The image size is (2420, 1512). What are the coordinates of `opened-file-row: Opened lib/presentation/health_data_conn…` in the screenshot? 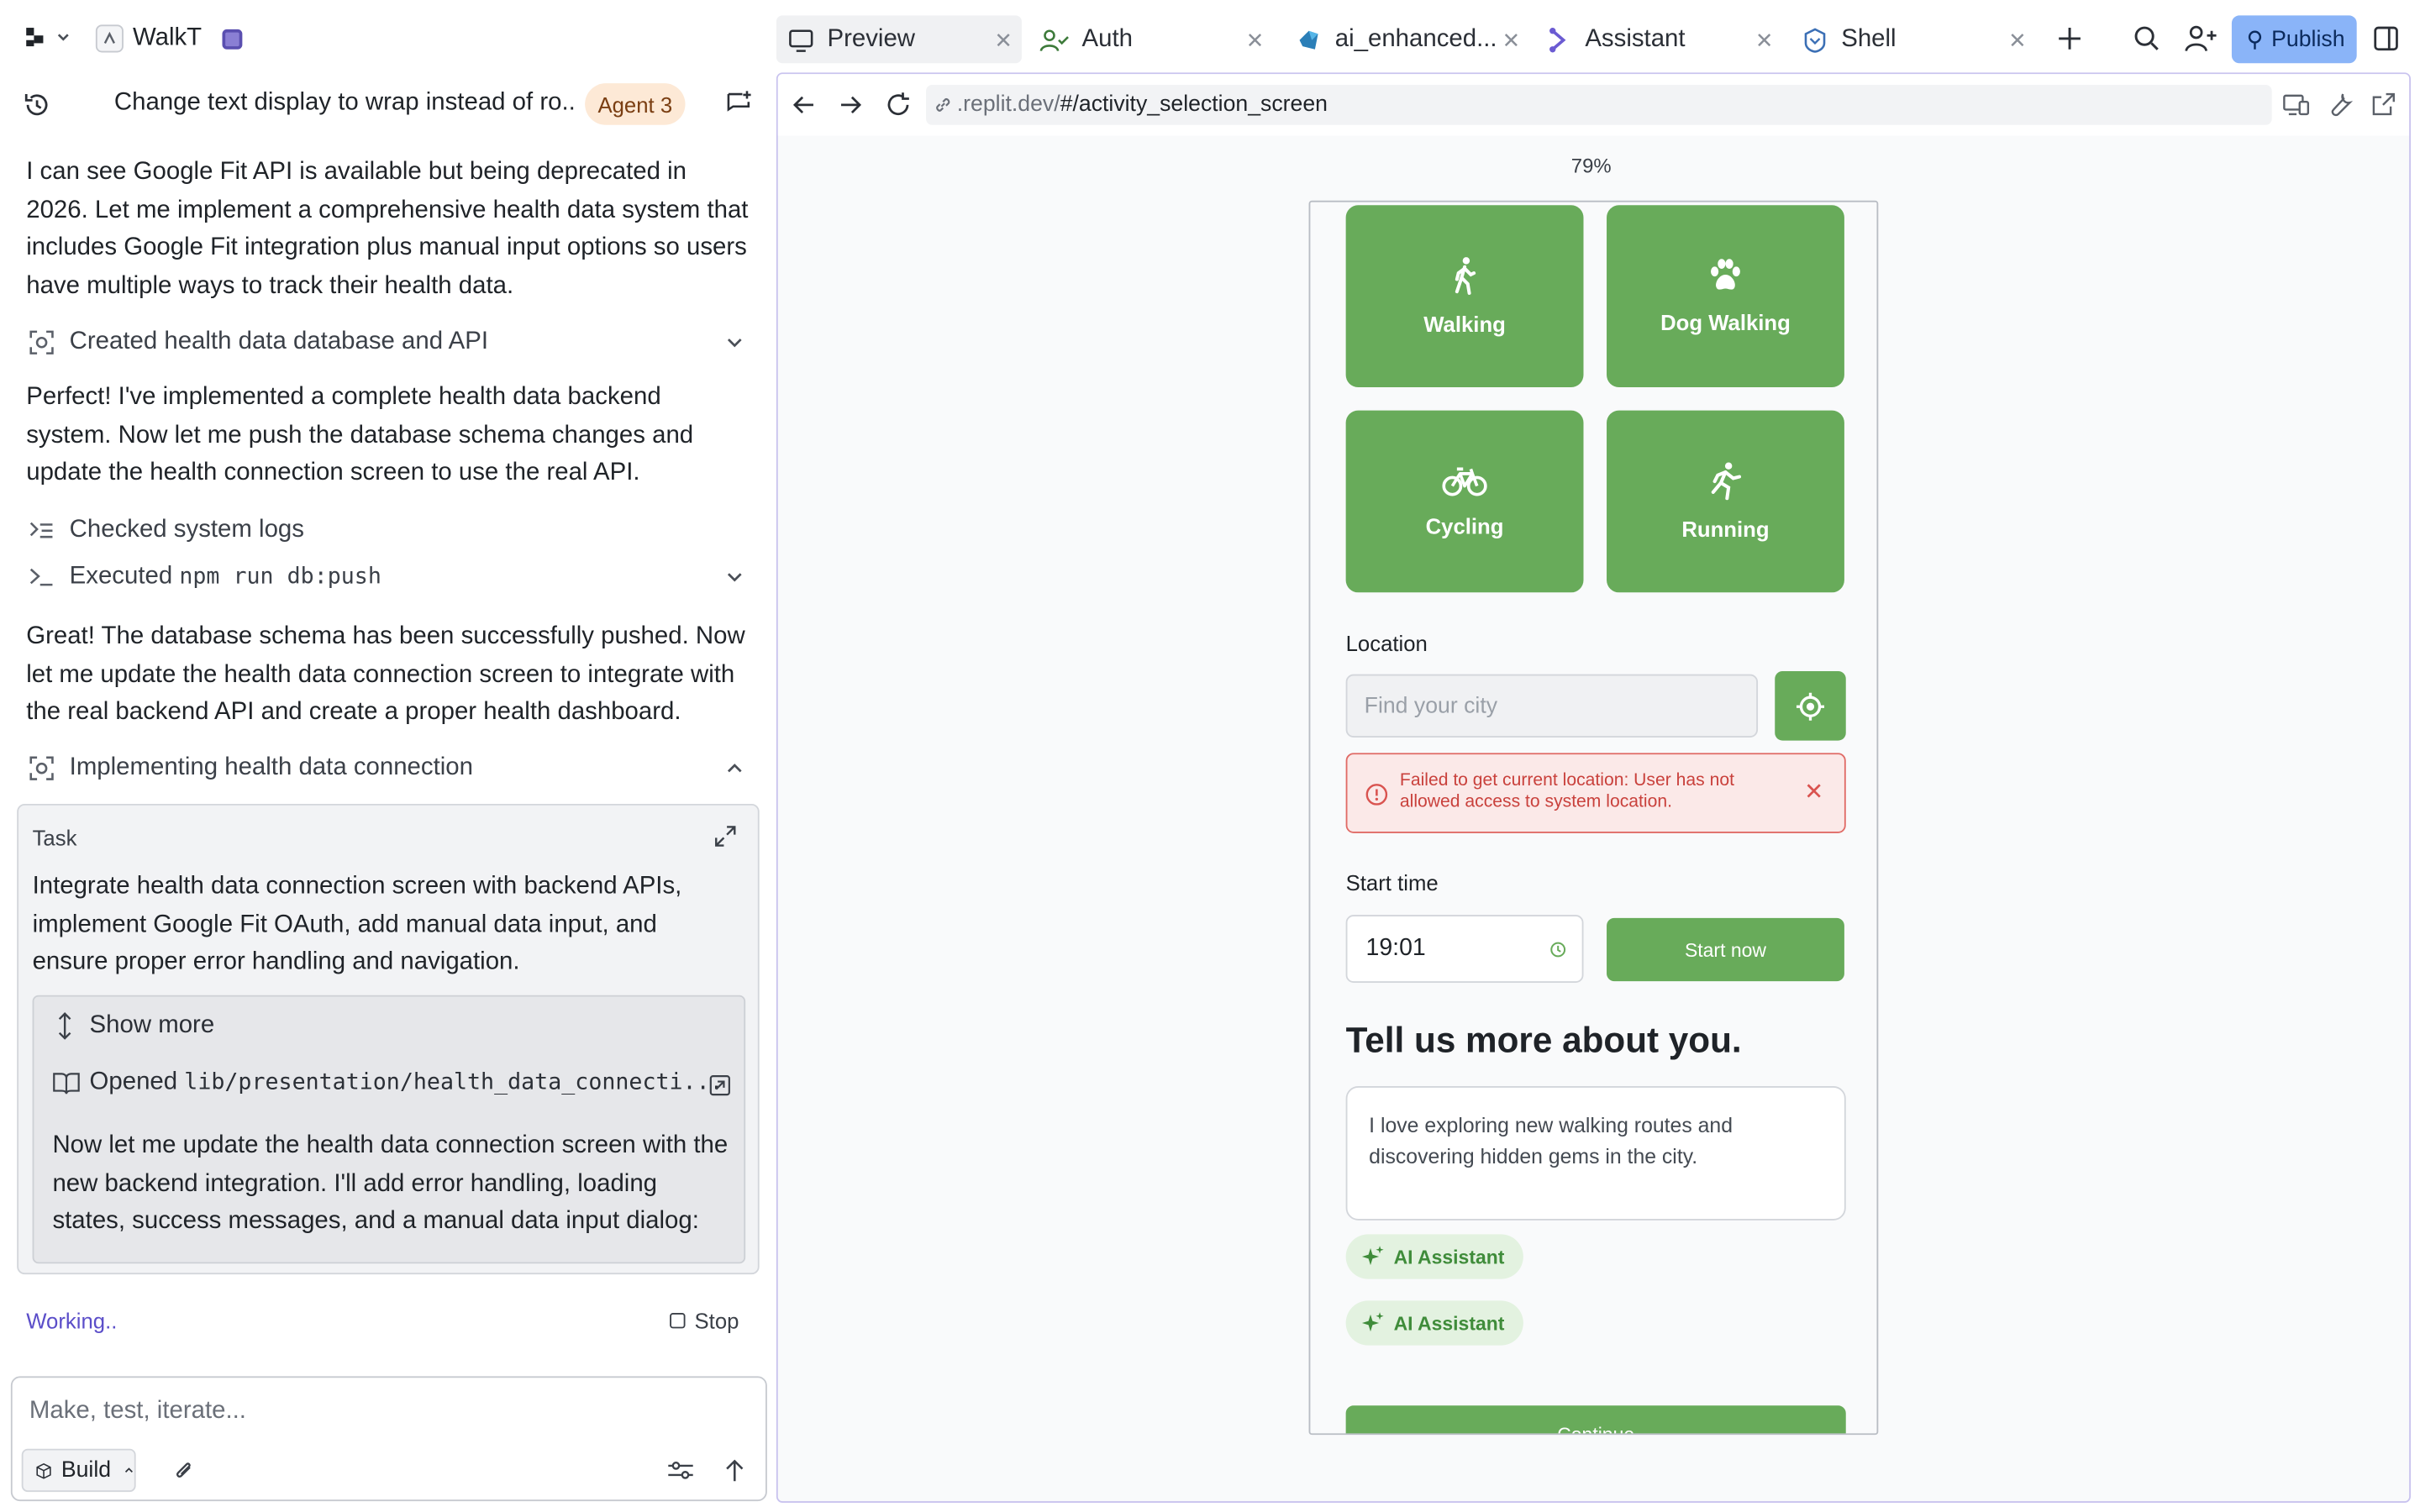 It's located at (391, 1083).